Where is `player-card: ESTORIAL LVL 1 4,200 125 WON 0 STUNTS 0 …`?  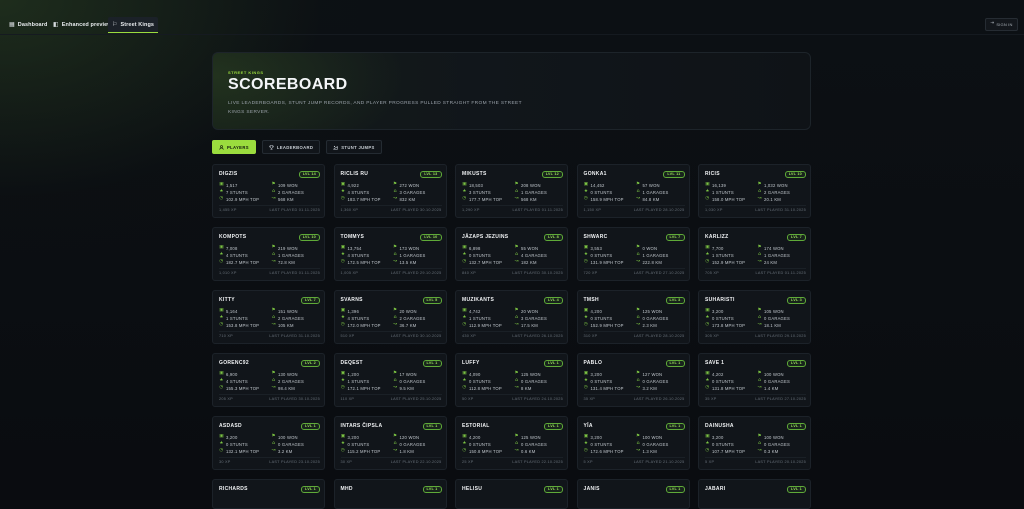 player-card: ESTORIAL LVL 1 4,200 125 WON 0 STUNTS 0 … is located at coordinates (511, 443).